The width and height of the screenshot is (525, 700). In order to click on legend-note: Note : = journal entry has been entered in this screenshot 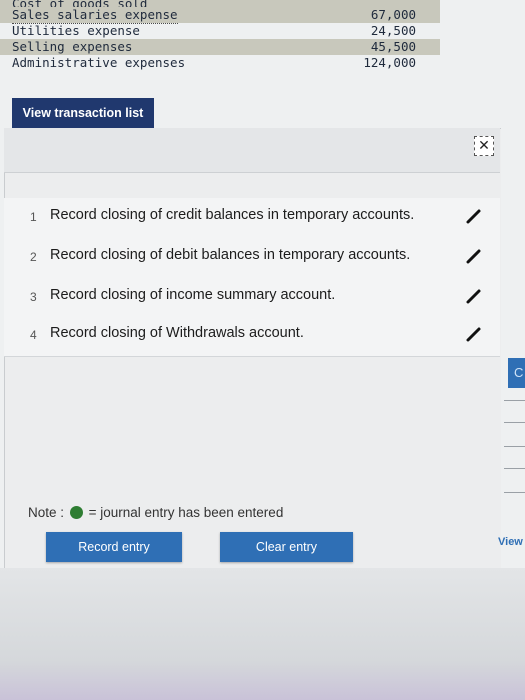, I will do `click(155, 512)`.